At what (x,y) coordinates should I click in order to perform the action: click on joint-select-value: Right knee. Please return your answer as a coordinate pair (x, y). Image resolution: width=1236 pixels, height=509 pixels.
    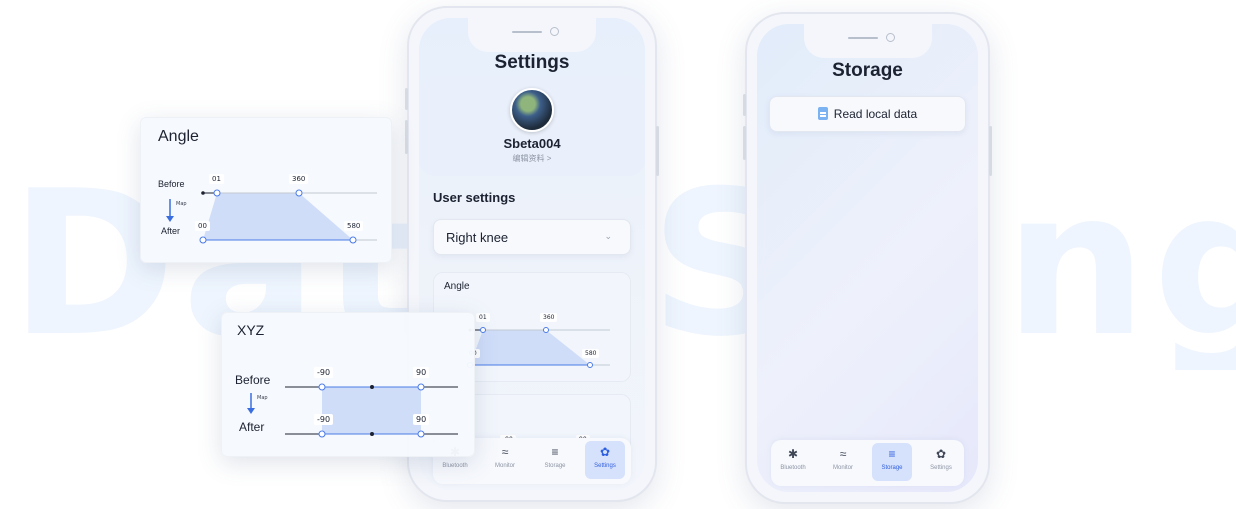
    Looking at the image, I should click on (477, 237).